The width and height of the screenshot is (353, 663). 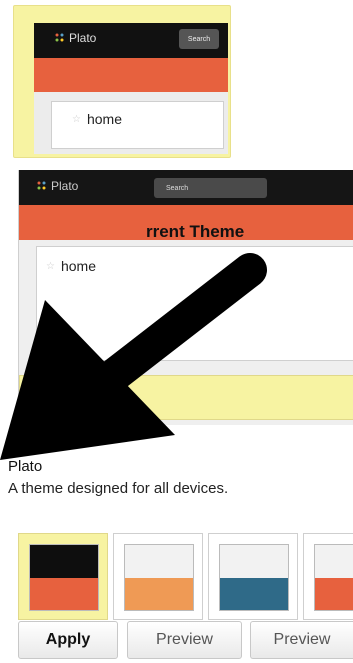 I want to click on apply-button: Apply, so click(x=68, y=640).